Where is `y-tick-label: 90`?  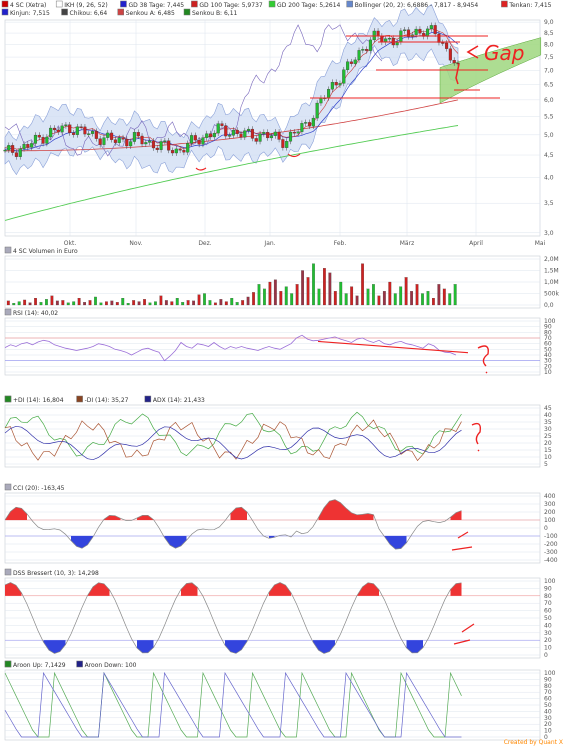
y-tick-label: 90 is located at coordinates (548, 588).